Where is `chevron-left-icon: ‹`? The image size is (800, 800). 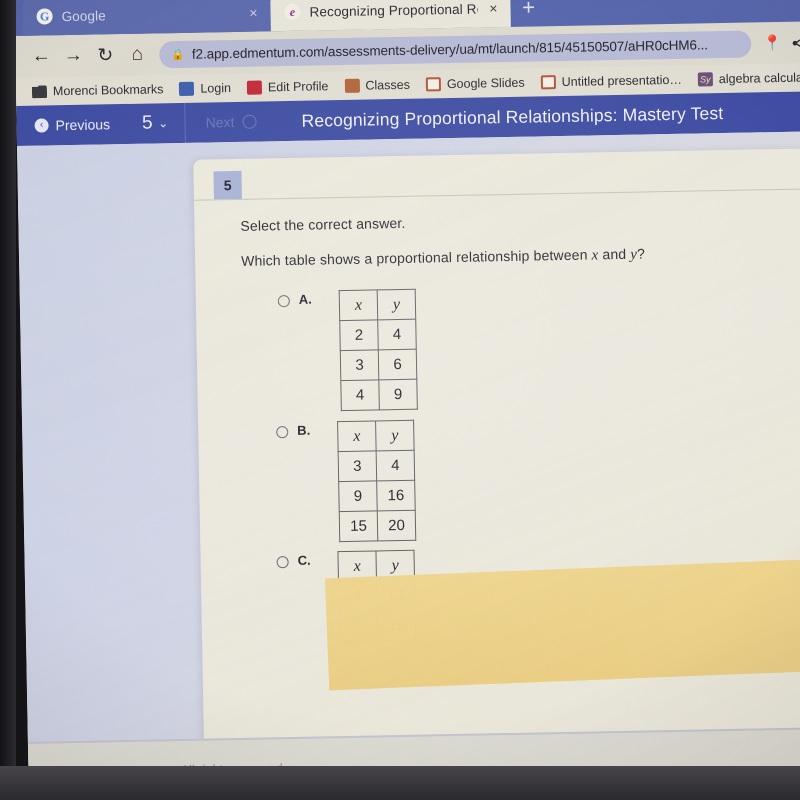 chevron-left-icon: ‹ is located at coordinates (41, 125).